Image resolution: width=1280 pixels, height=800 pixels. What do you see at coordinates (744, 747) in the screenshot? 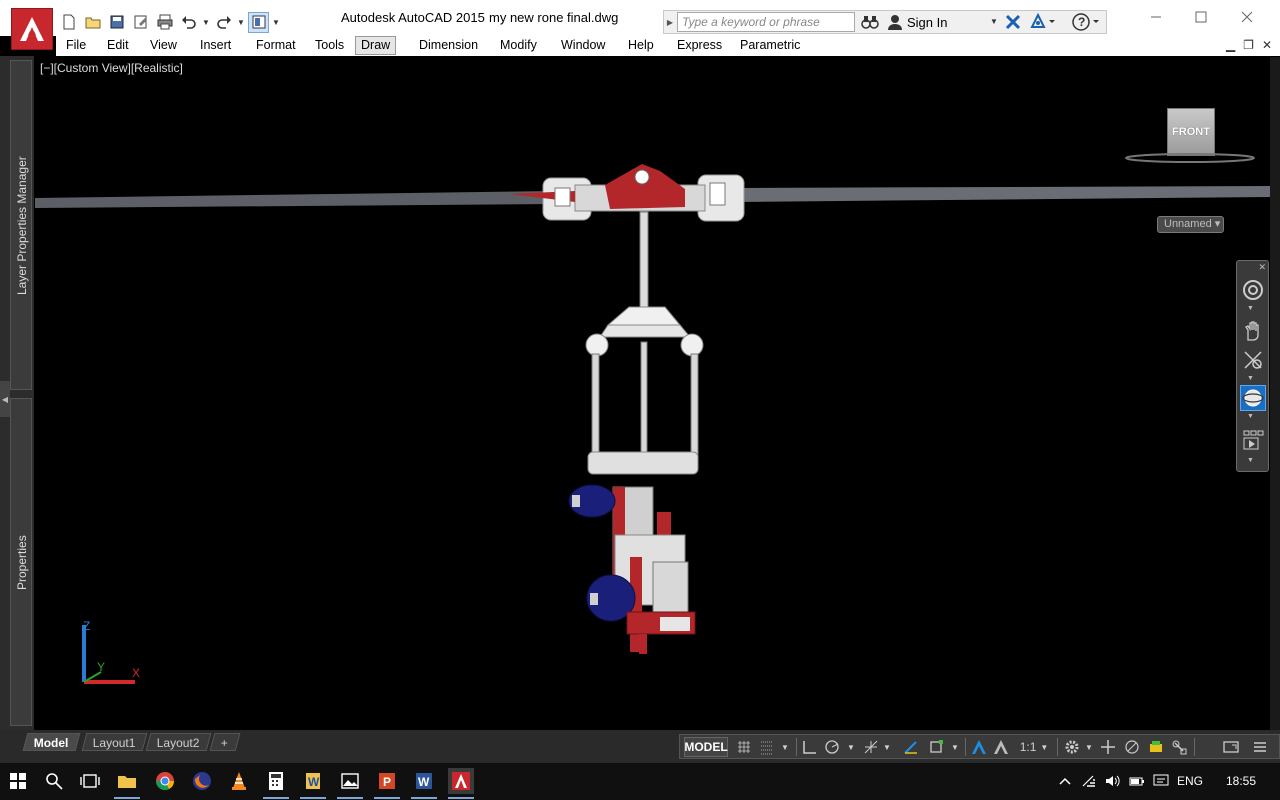
I see `grid-button` at bounding box center [744, 747].